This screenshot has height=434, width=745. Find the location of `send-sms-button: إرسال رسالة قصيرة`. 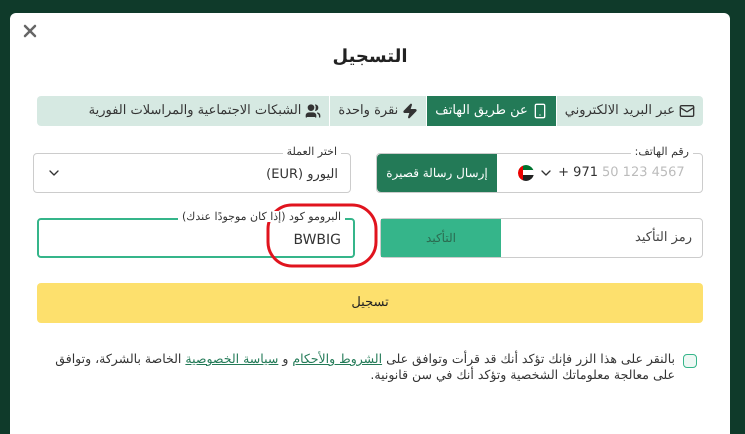

send-sms-button: إرسال رسالة قصيرة is located at coordinates (437, 173).